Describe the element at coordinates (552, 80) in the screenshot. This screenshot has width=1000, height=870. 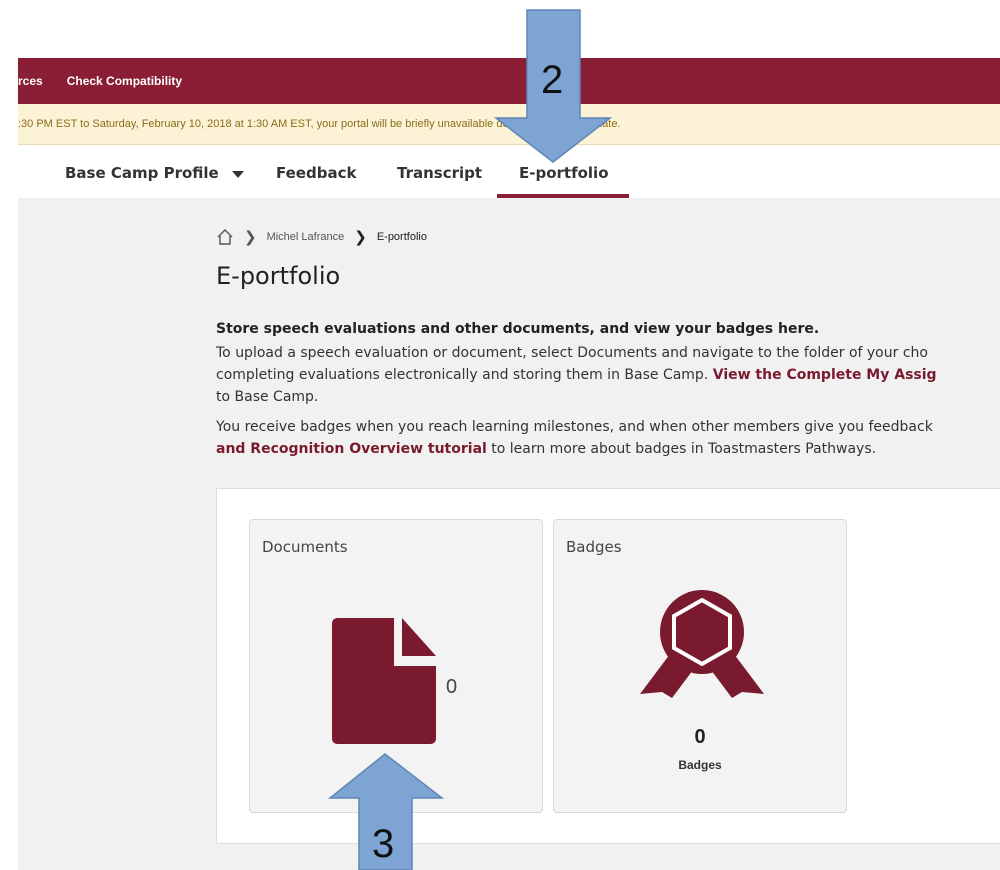
I see `annotation-label-2: 2` at that location.